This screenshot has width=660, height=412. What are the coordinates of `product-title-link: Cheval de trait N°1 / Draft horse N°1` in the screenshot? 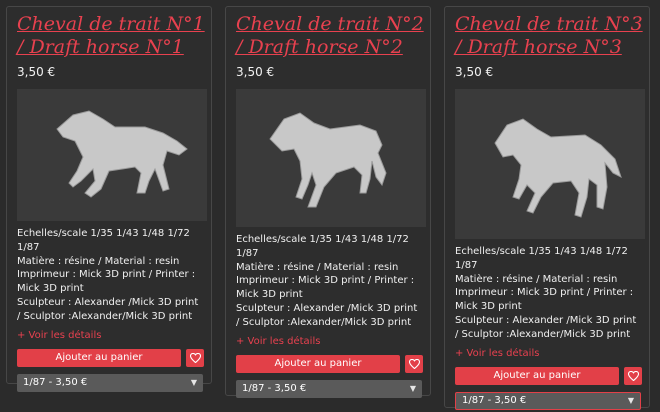 It's located at (112, 36).